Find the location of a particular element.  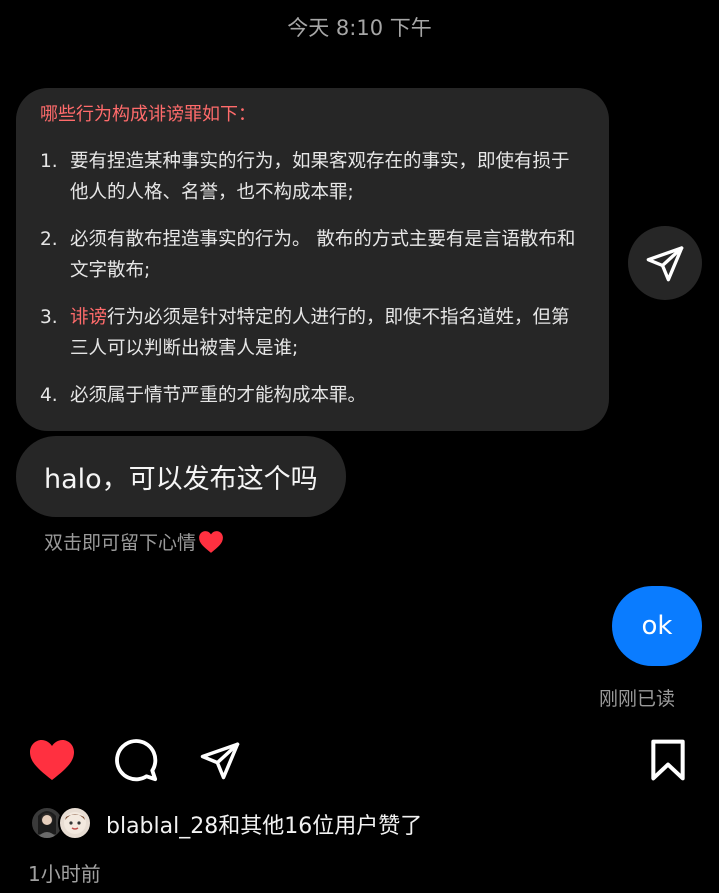

heart-emoji-icon is located at coordinates (211, 541).